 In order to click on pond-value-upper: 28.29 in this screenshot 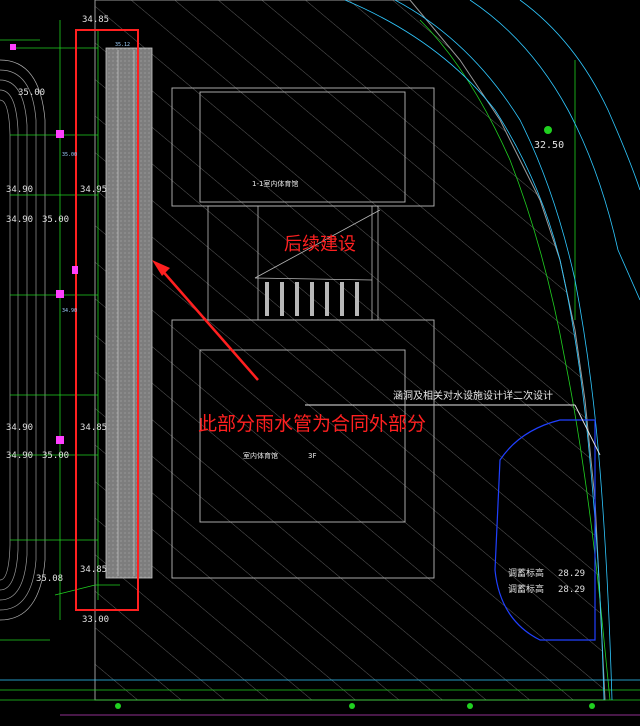, I will do `click(571, 574)`.